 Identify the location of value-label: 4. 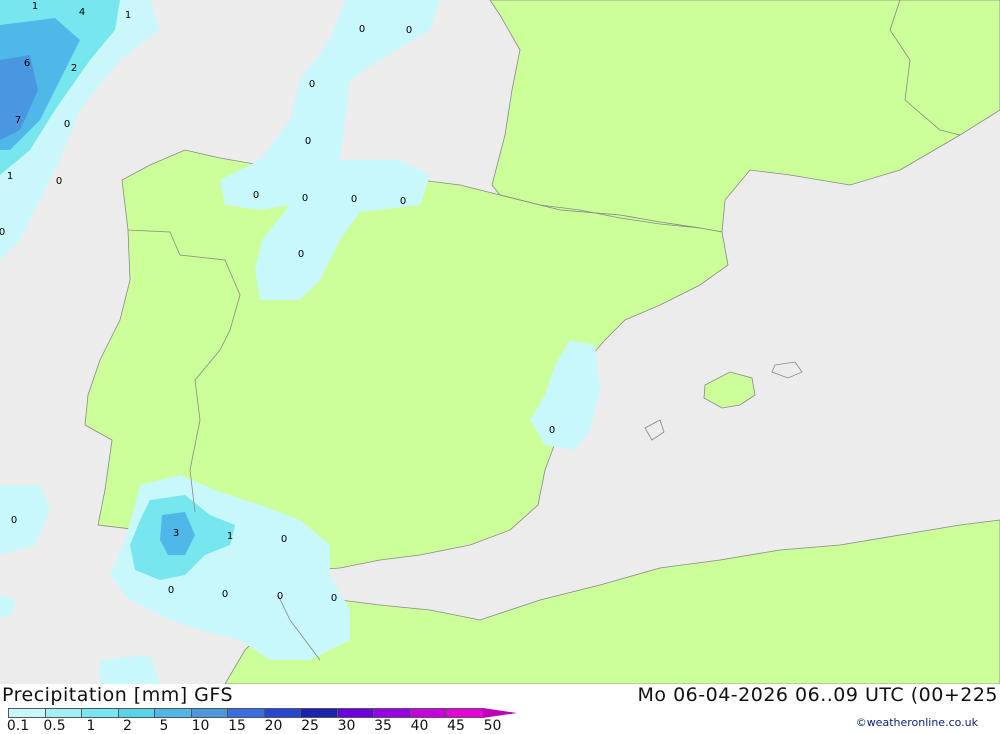
(82, 12).